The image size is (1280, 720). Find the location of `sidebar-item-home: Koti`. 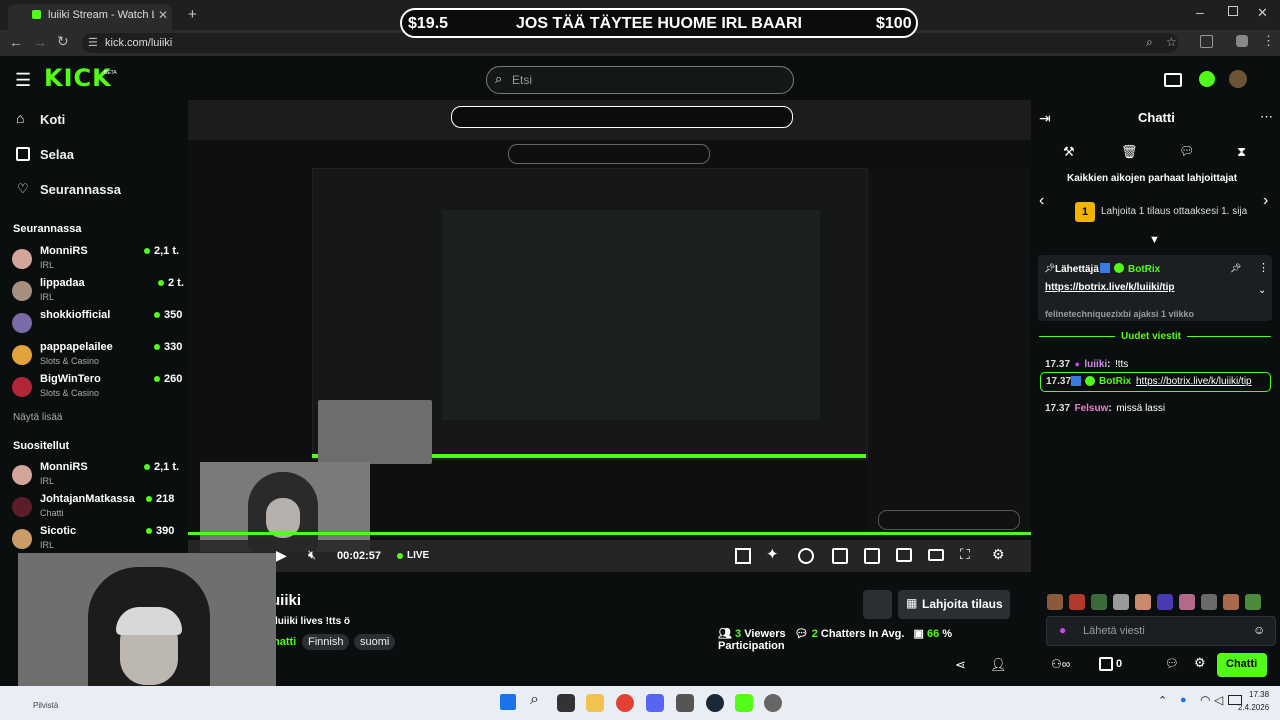

sidebar-item-home: Koti is located at coordinates (52, 119).